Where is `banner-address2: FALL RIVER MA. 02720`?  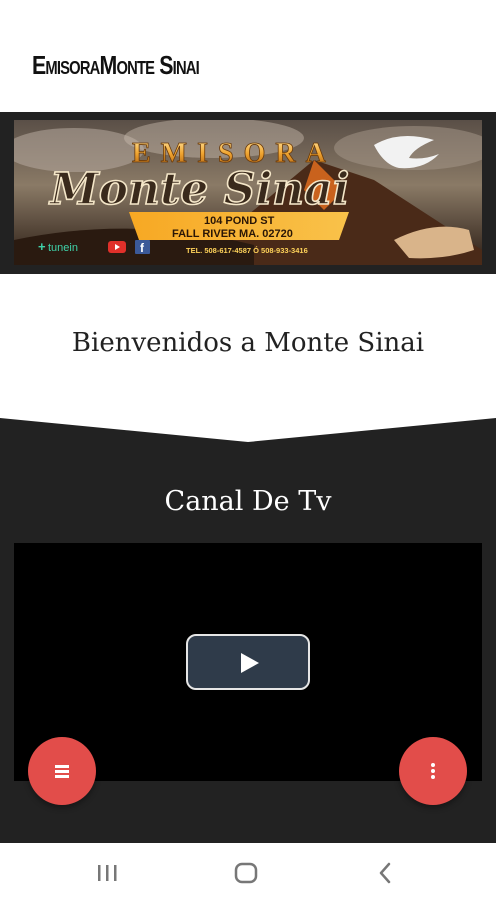
banner-address2: FALL RIVER MA. 02720 is located at coordinates (232, 234).